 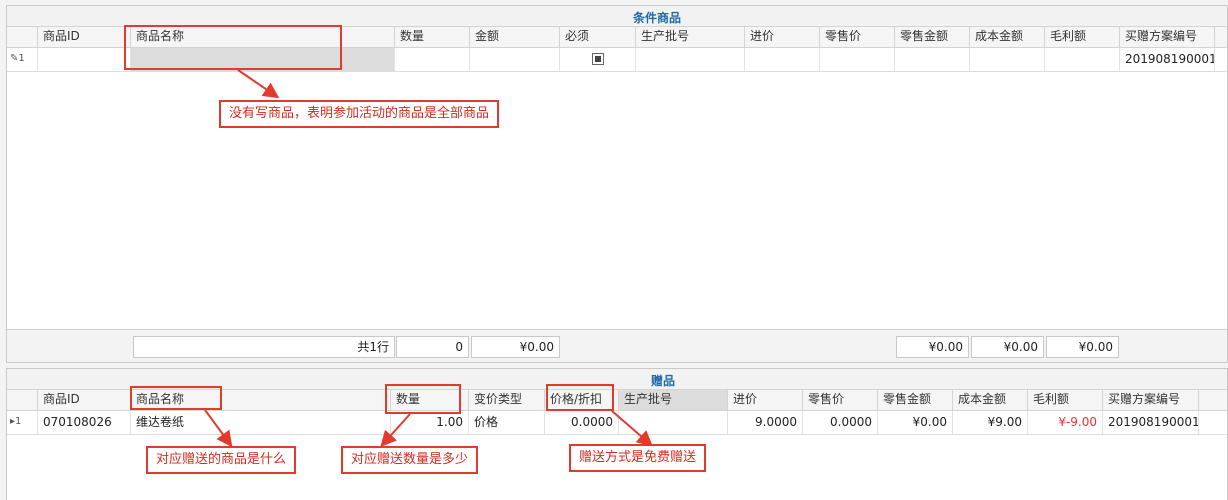 What do you see at coordinates (782, 37) in the screenshot?
I see `col-purchase-price: 进价` at bounding box center [782, 37].